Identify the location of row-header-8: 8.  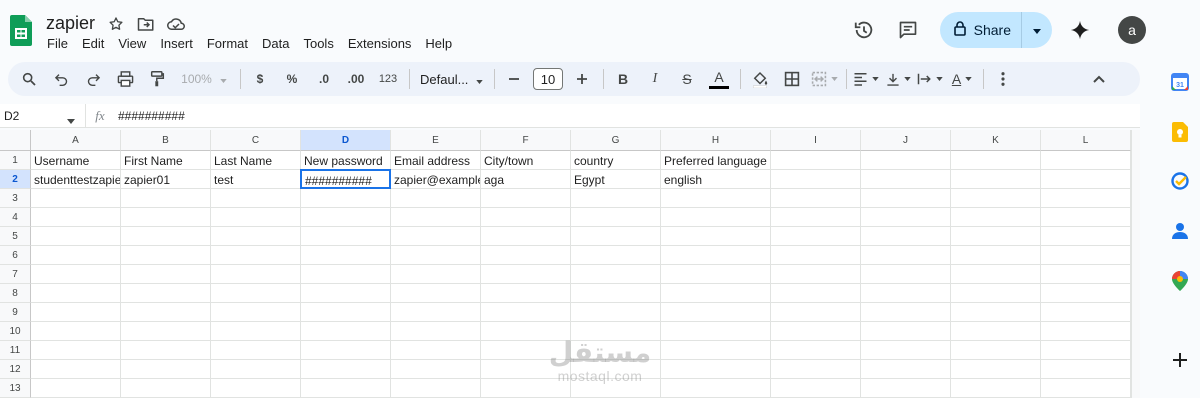
(15, 293).